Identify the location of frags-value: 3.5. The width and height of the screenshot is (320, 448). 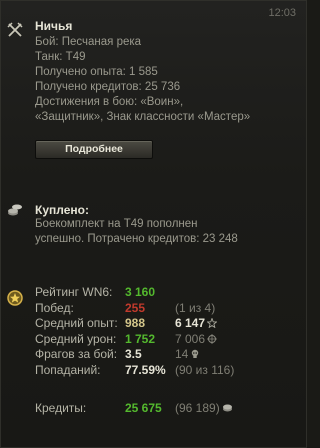
(133, 354).